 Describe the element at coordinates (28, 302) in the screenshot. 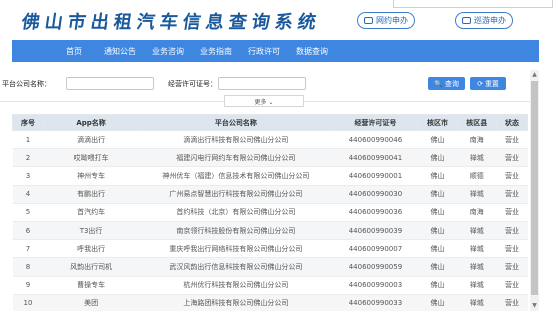

I see `cell-index: 10` at that location.